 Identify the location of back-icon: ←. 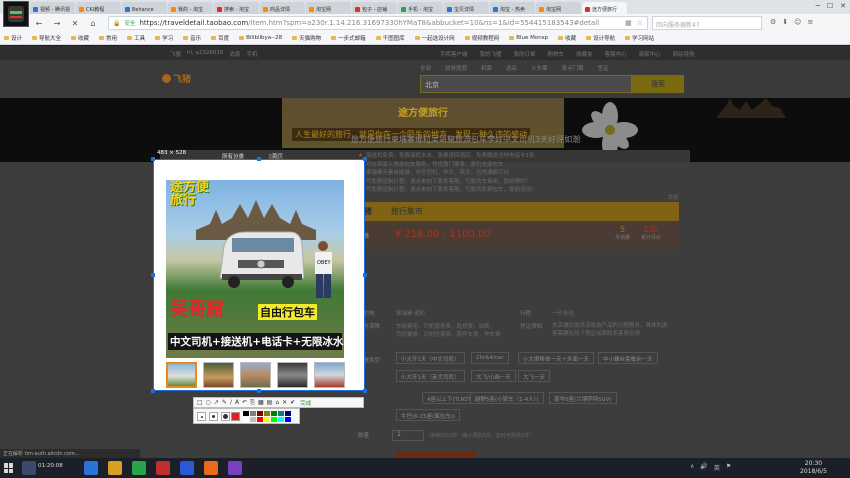
(39, 23).